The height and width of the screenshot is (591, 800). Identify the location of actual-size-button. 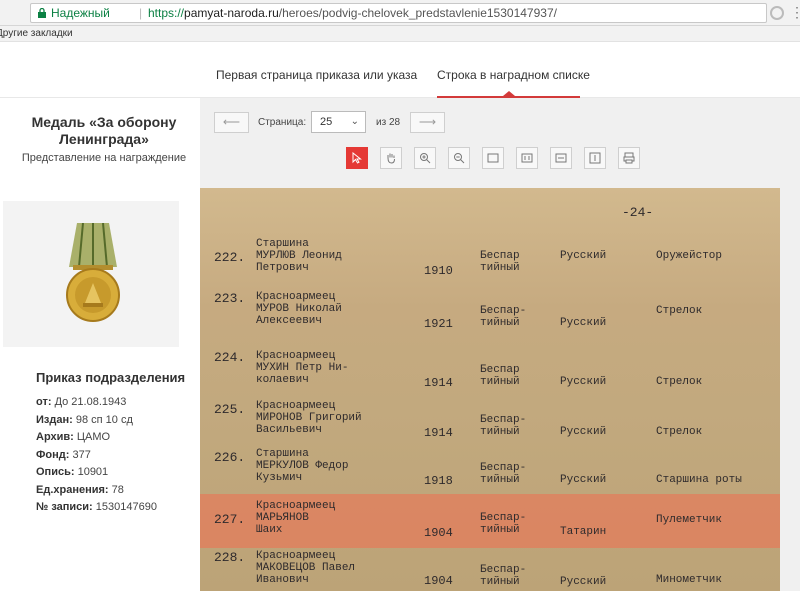
(527, 158).